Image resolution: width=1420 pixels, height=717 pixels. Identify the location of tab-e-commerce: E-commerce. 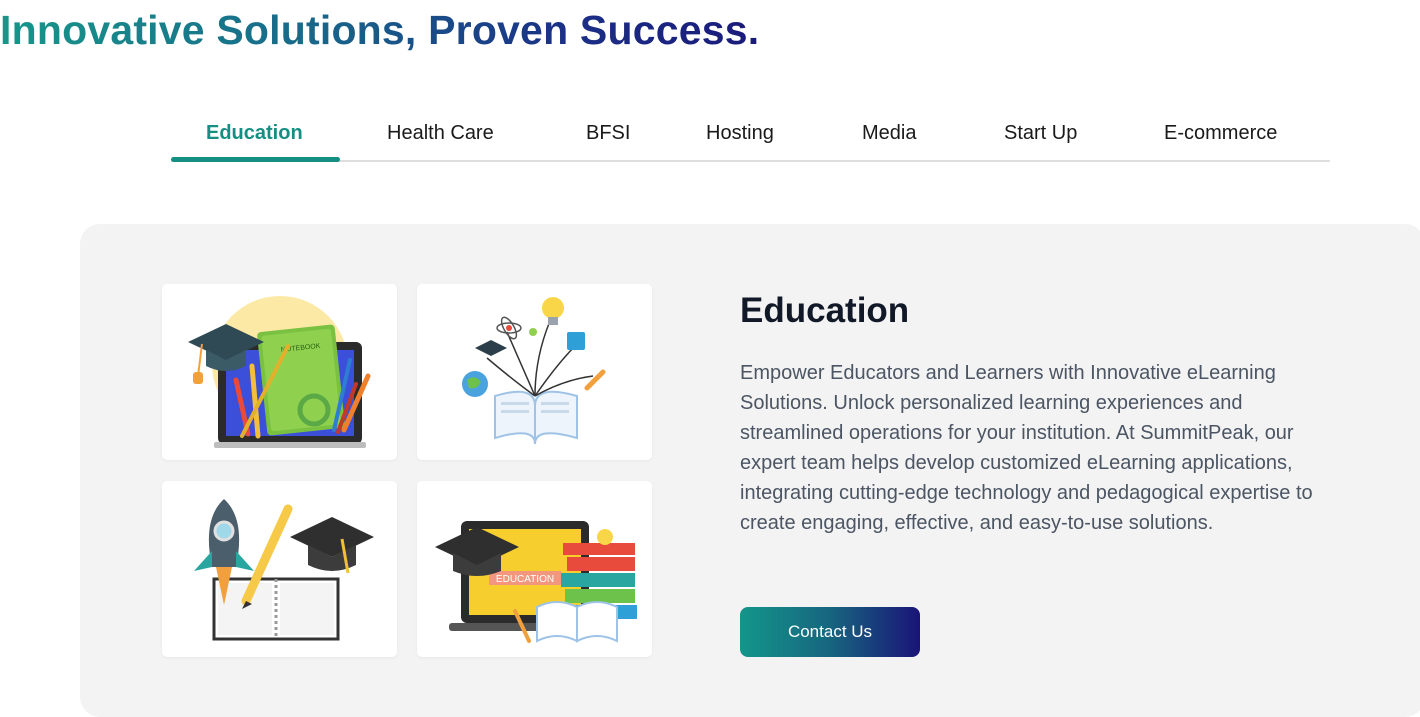
(1220, 133).